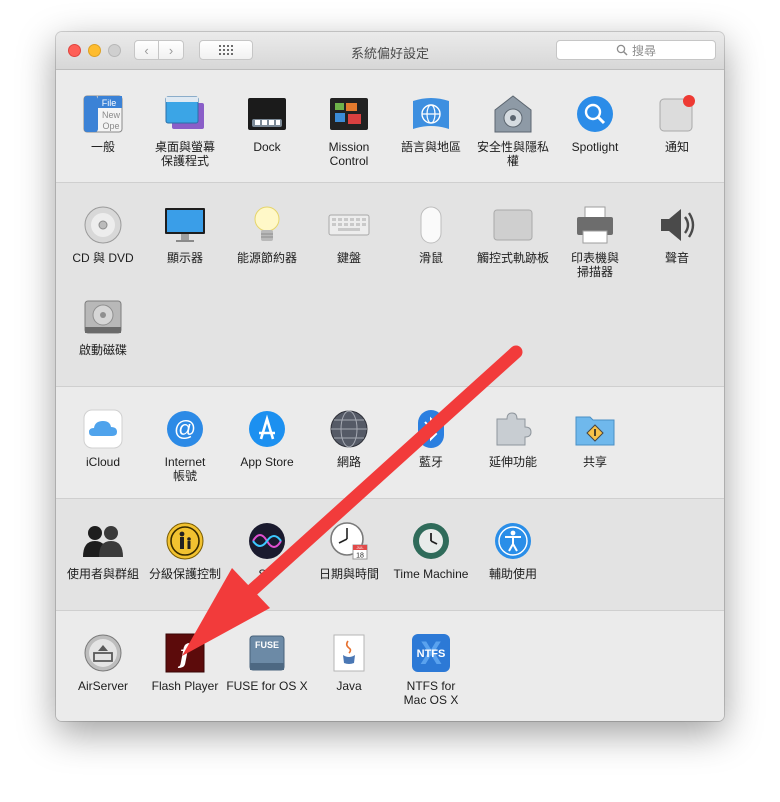 The height and width of the screenshot is (802, 780). I want to click on pref-label: 網路, so click(348, 462).